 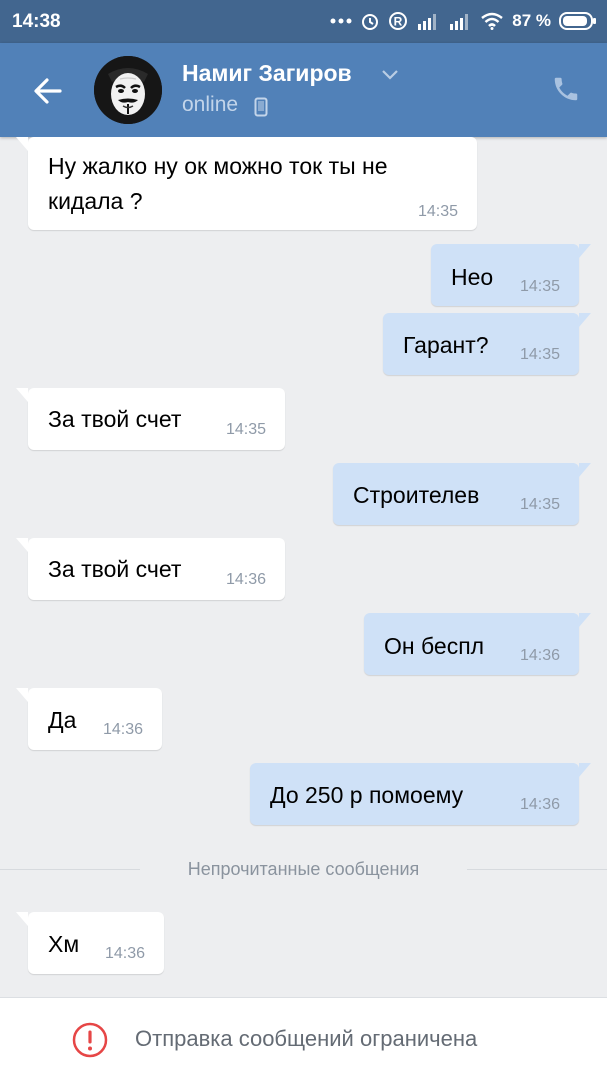 I want to click on message-outgoing: Гарант? 14:35, so click(x=487, y=344).